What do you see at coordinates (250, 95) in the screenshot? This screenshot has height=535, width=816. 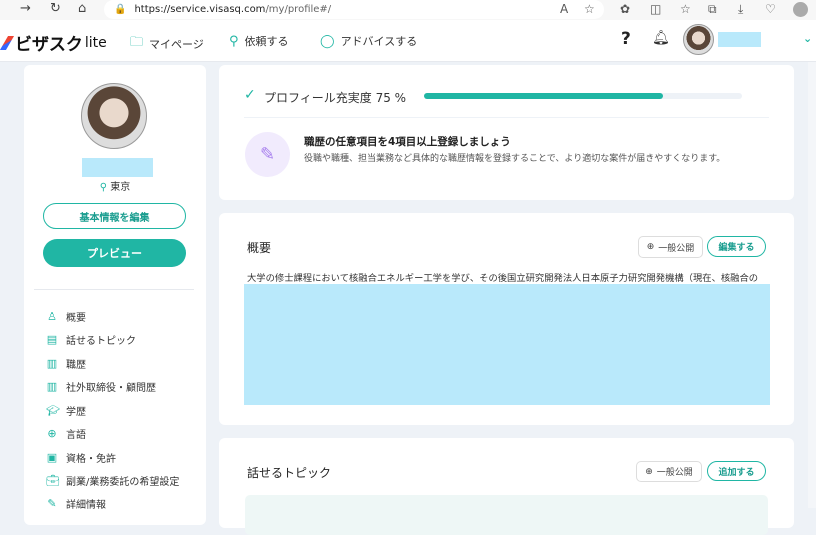 I see `check-icon: ✓` at bounding box center [250, 95].